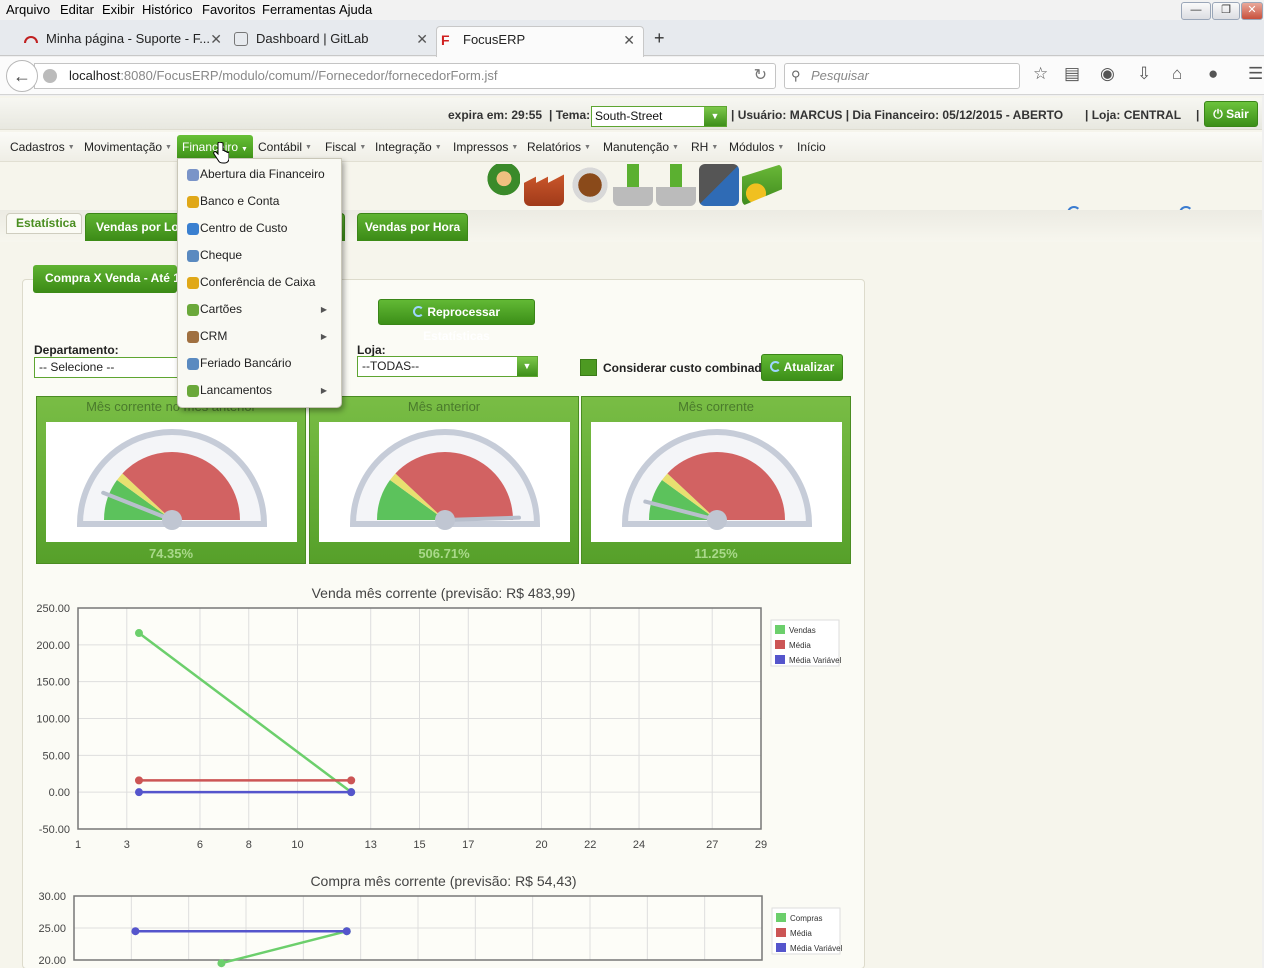 This screenshot has width=1264, height=968. Describe the element at coordinates (588, 367) in the screenshot. I see `combined-cost-checkbox` at that location.